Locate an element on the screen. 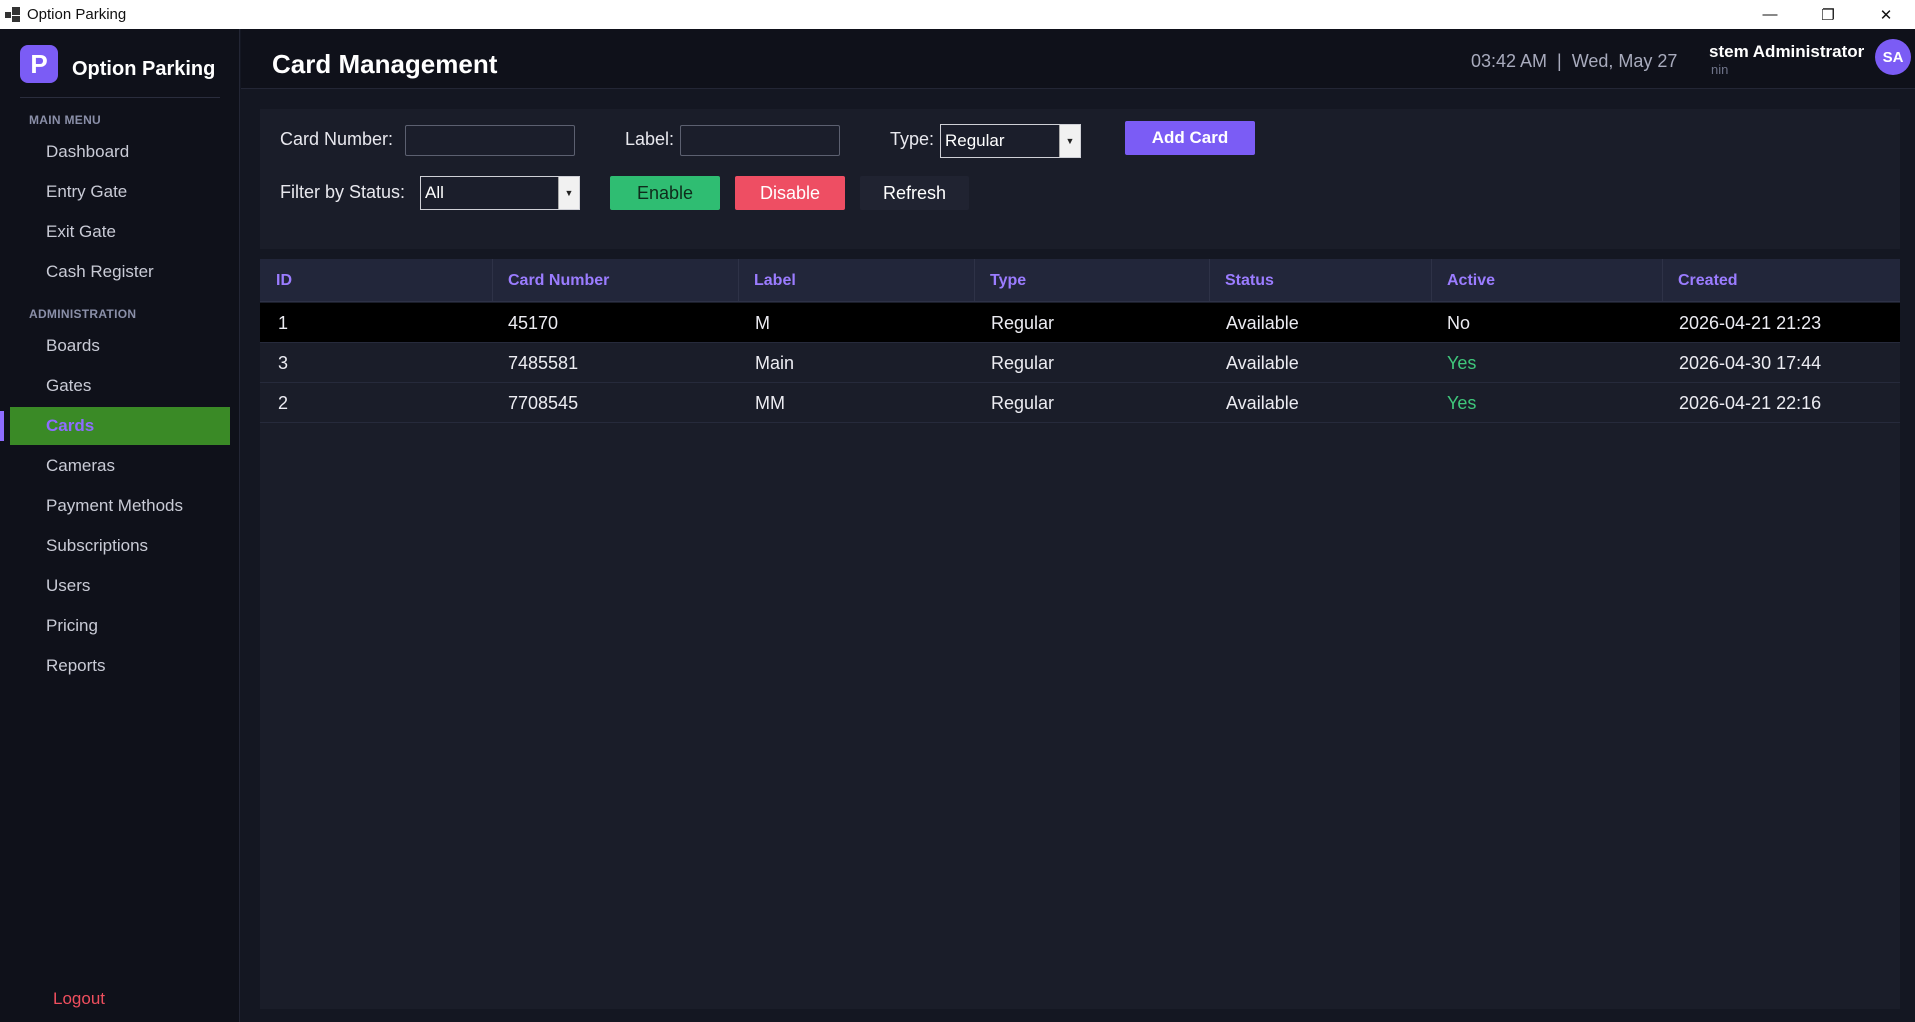 This screenshot has width=1915, height=1022. app-icon is located at coordinates (13, 14).